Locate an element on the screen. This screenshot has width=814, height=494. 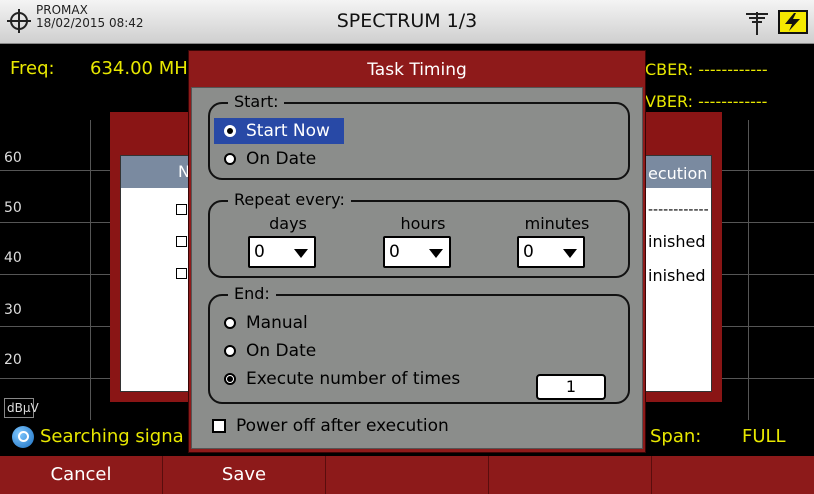
start-now-radio: Start Now is located at coordinates (279, 131).